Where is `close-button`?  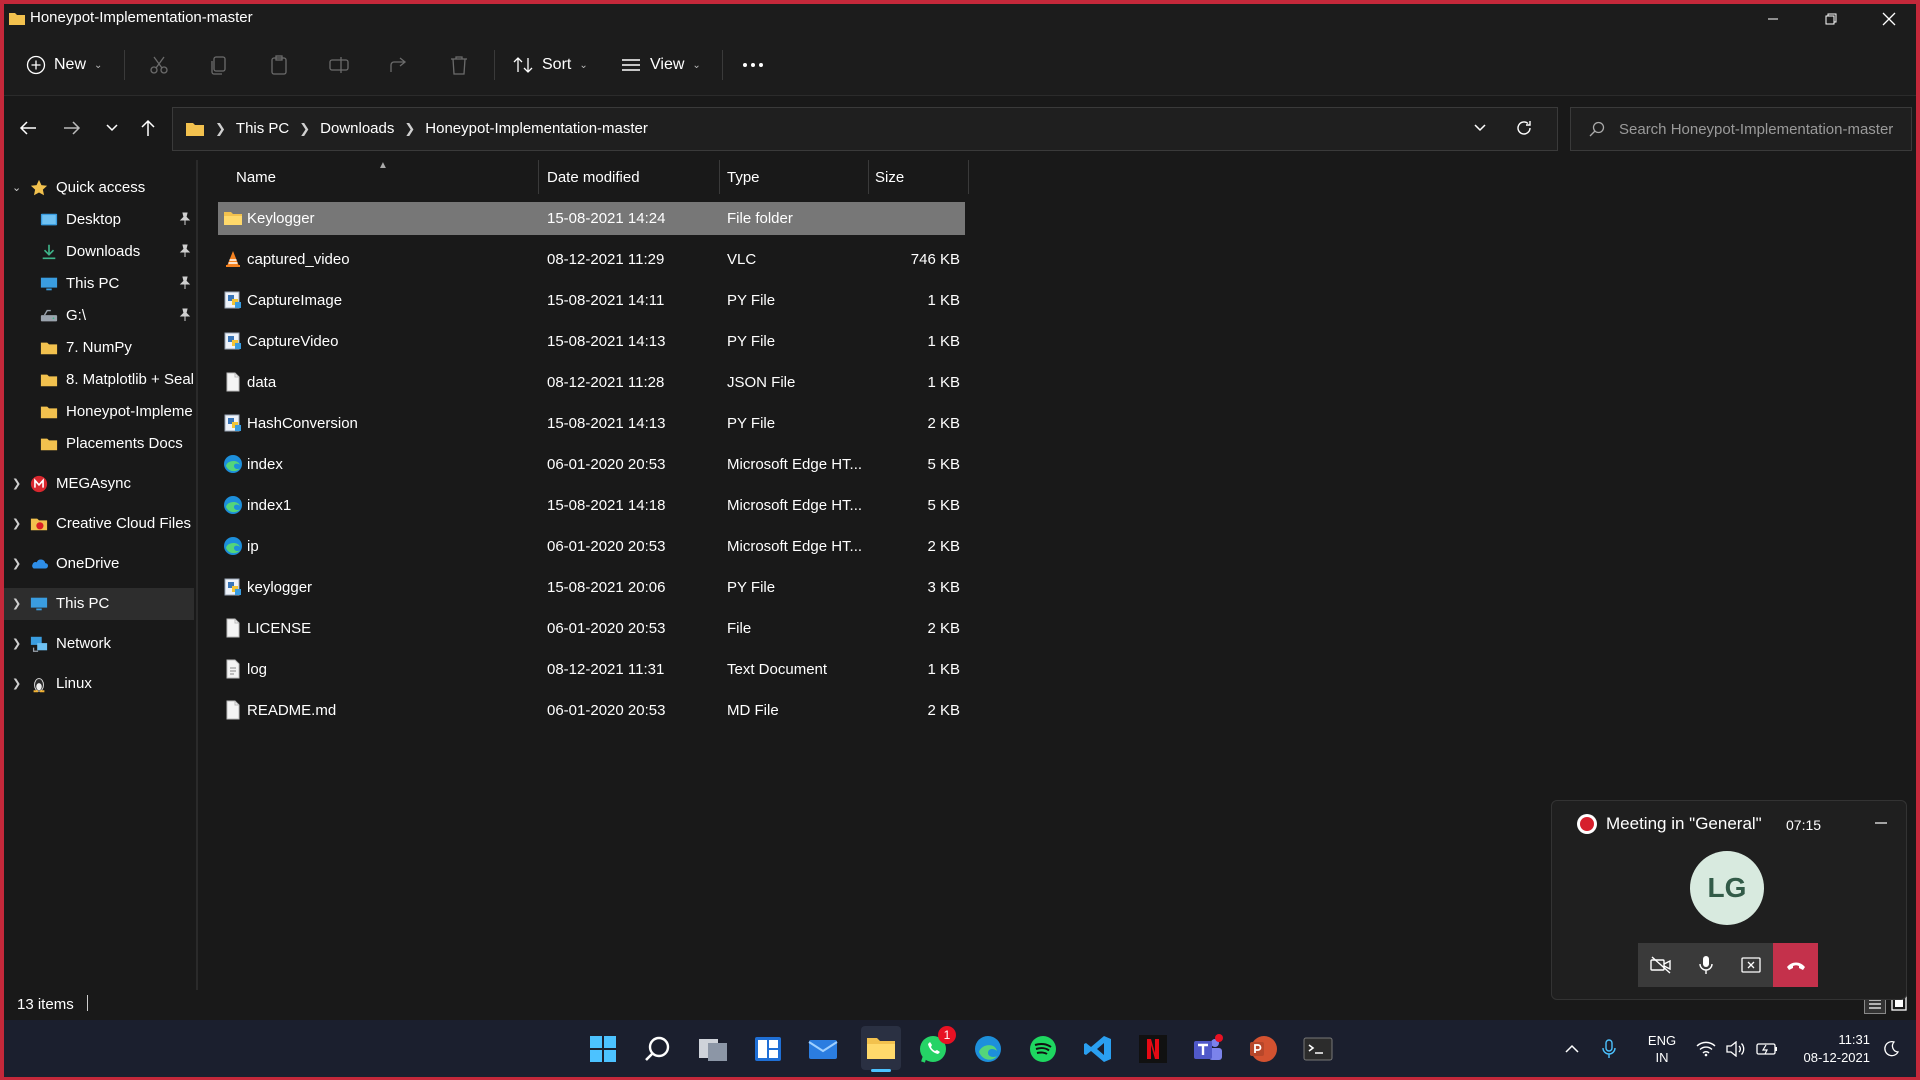
close-button is located at coordinates (1889, 19).